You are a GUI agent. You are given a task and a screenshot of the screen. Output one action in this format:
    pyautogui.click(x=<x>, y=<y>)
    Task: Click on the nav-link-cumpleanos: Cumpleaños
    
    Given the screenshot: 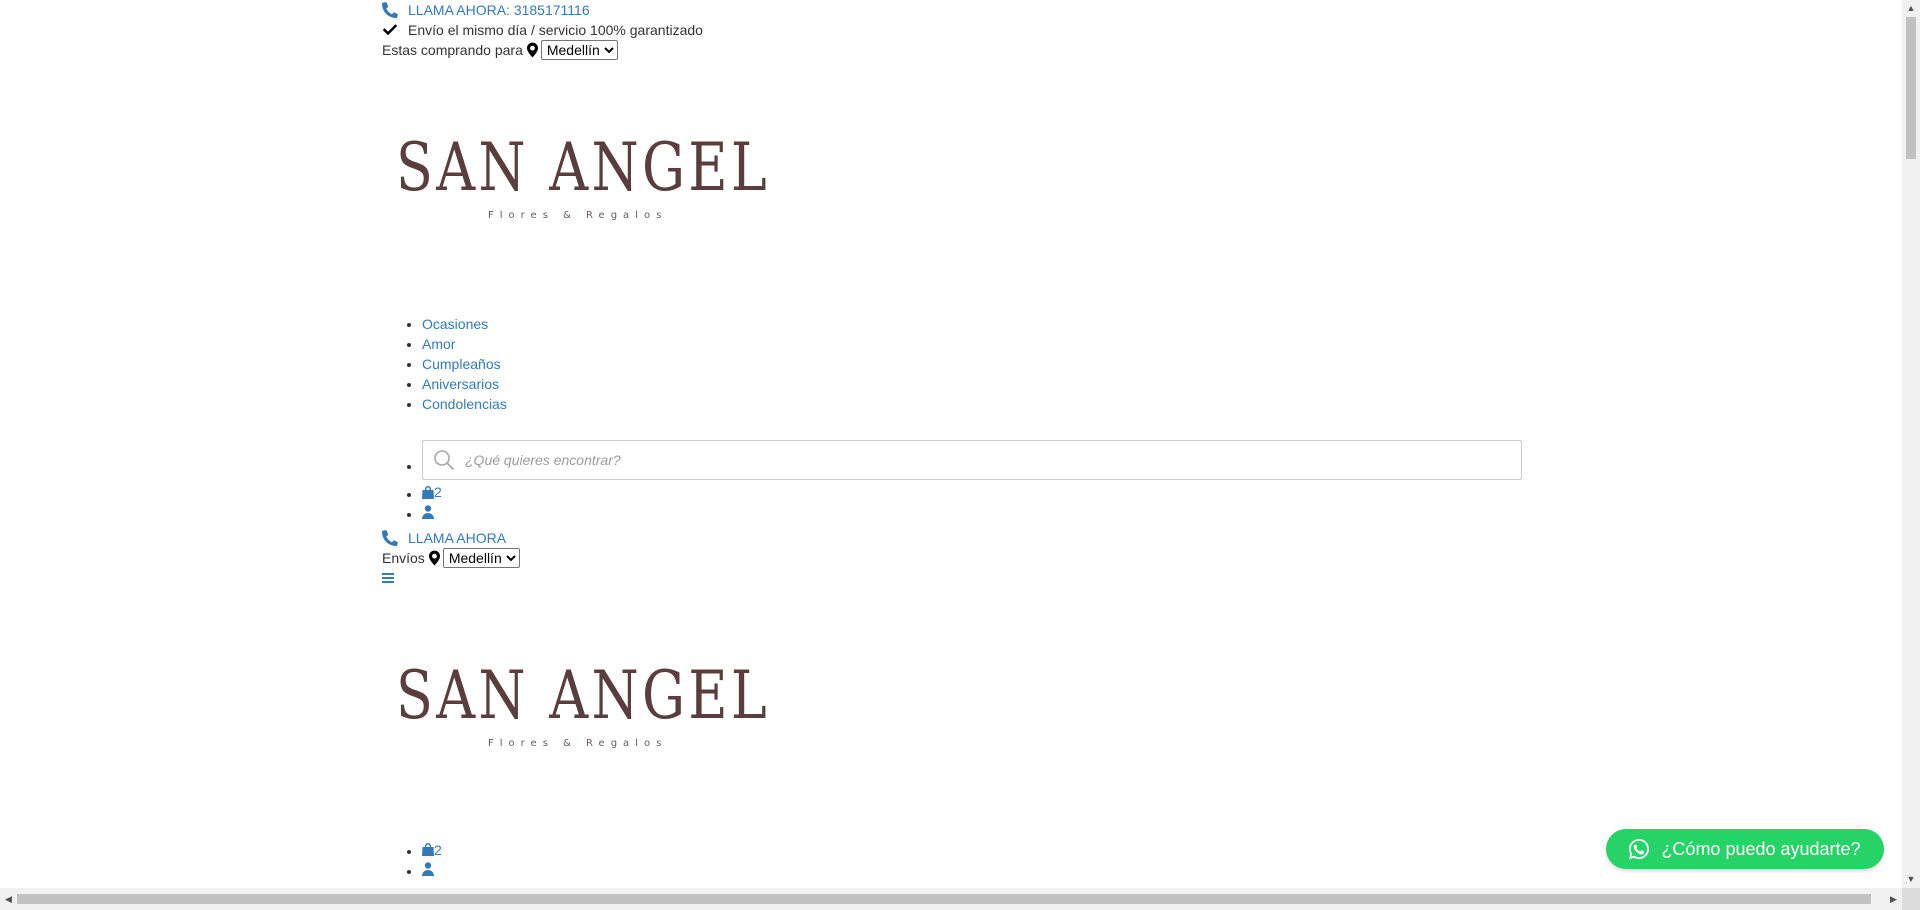 What is the action you would take?
    pyautogui.click(x=461, y=364)
    